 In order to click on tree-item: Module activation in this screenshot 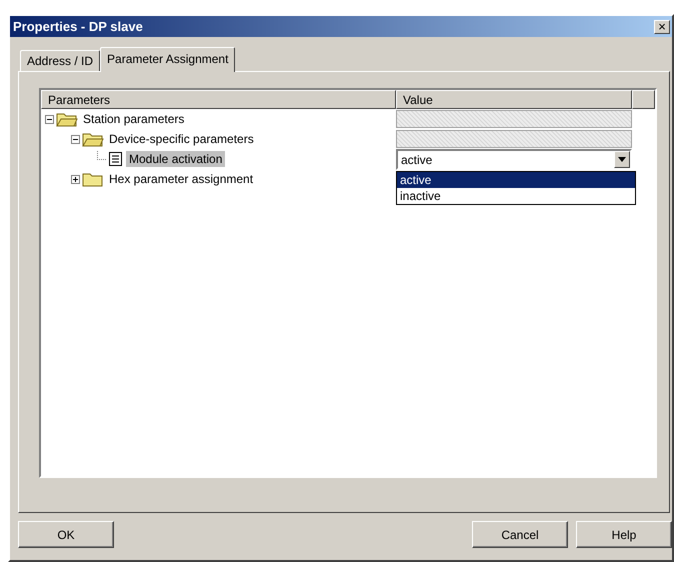, I will do `click(176, 159)`.